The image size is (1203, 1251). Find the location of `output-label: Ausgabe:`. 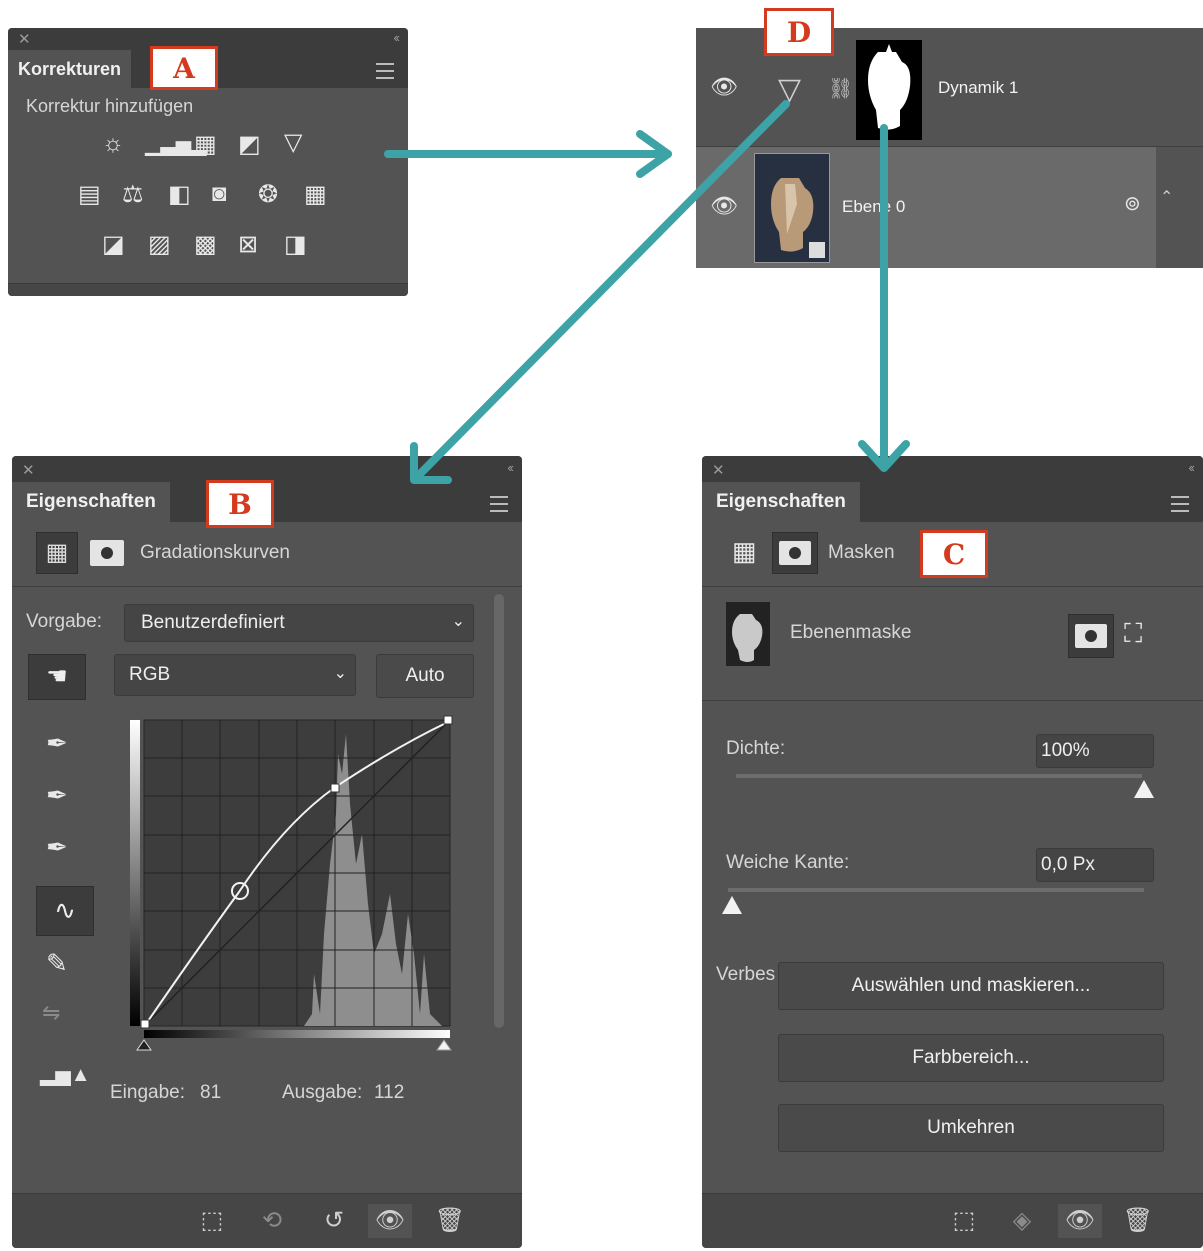

output-label: Ausgabe: is located at coordinates (322, 1092).